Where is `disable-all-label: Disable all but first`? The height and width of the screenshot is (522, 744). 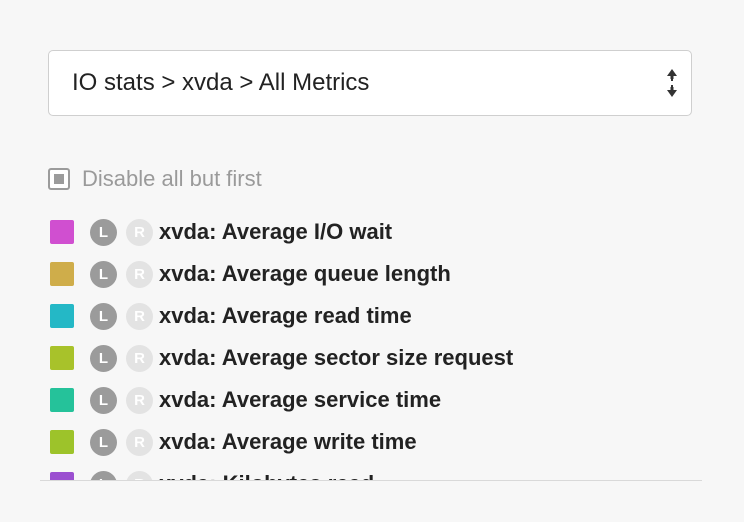
disable-all-label: Disable all but first is located at coordinates (172, 178).